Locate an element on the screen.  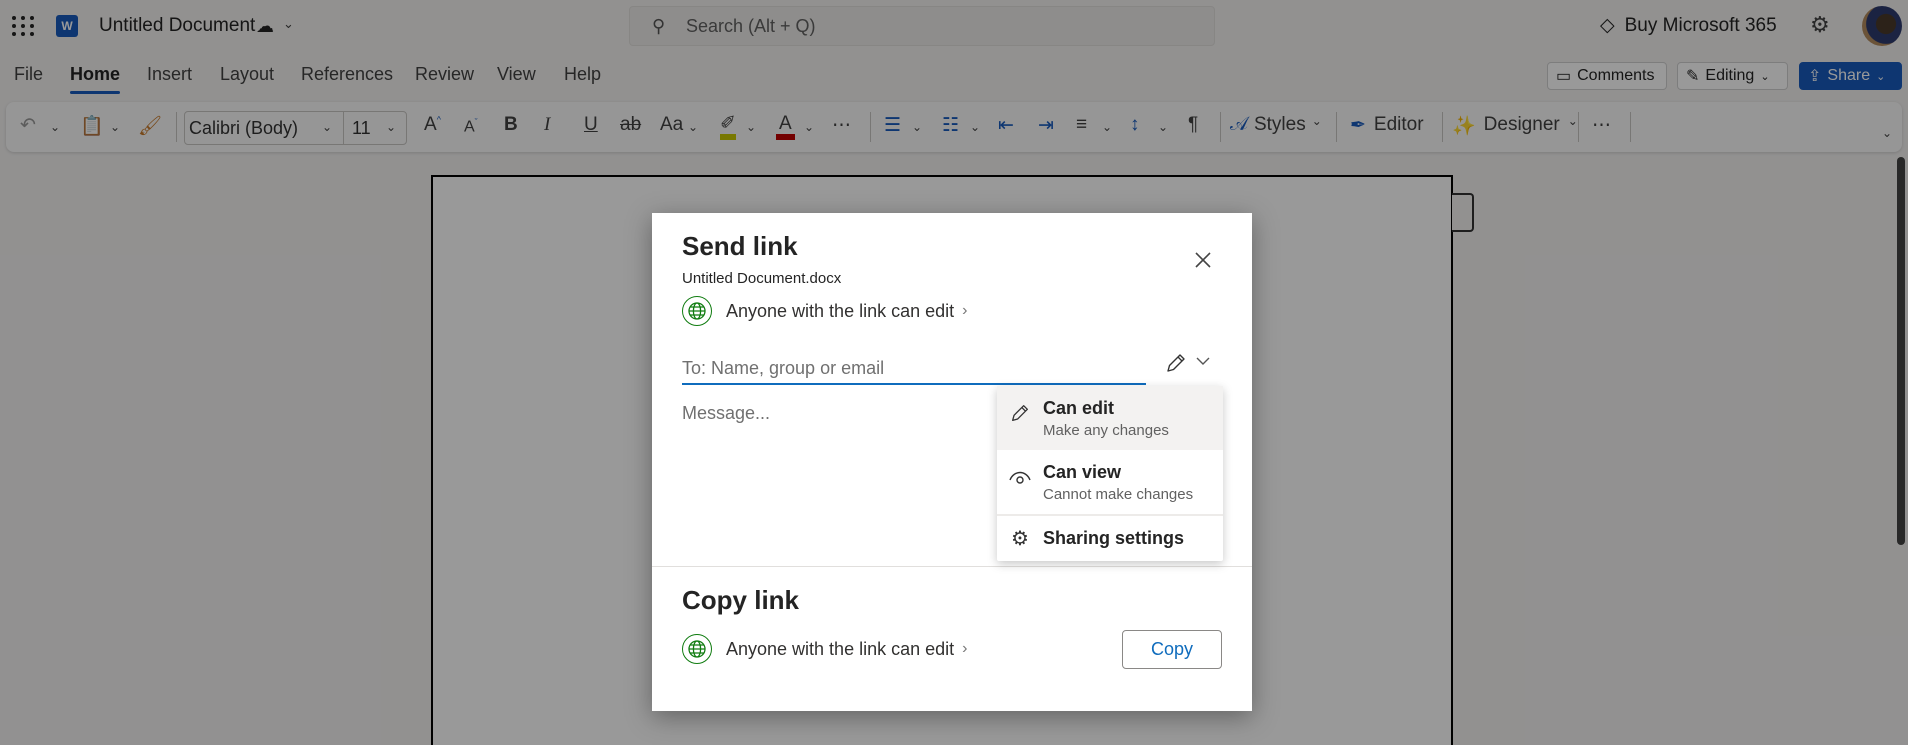
close-button is located at coordinates (1203, 260).